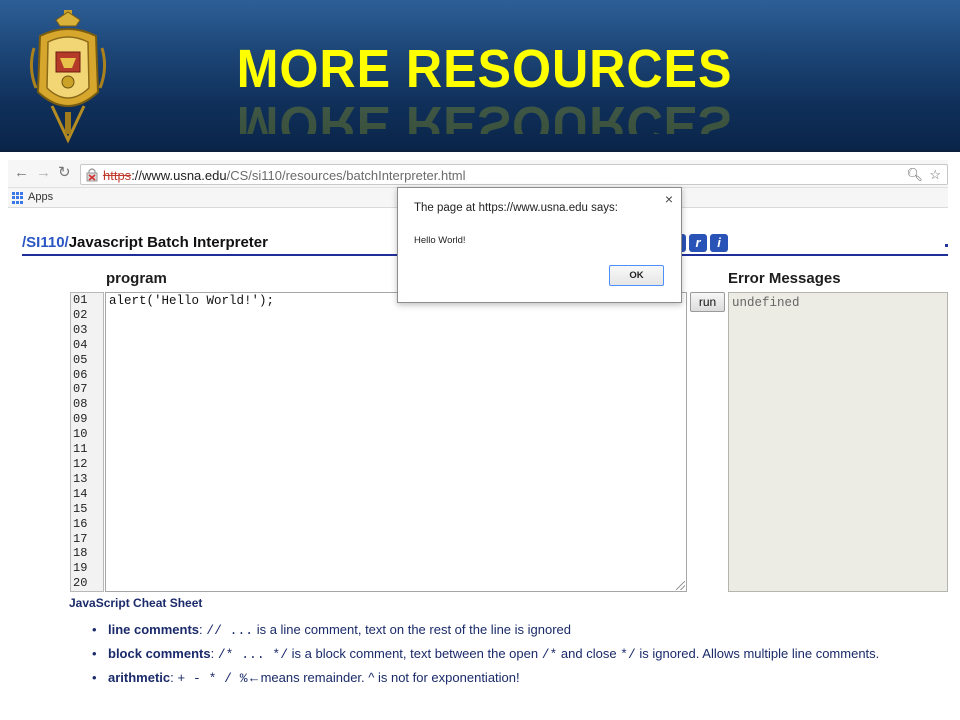 This screenshot has width=960, height=720. Describe the element at coordinates (64, 173) in the screenshot. I see `reload-icon: ↻` at that location.